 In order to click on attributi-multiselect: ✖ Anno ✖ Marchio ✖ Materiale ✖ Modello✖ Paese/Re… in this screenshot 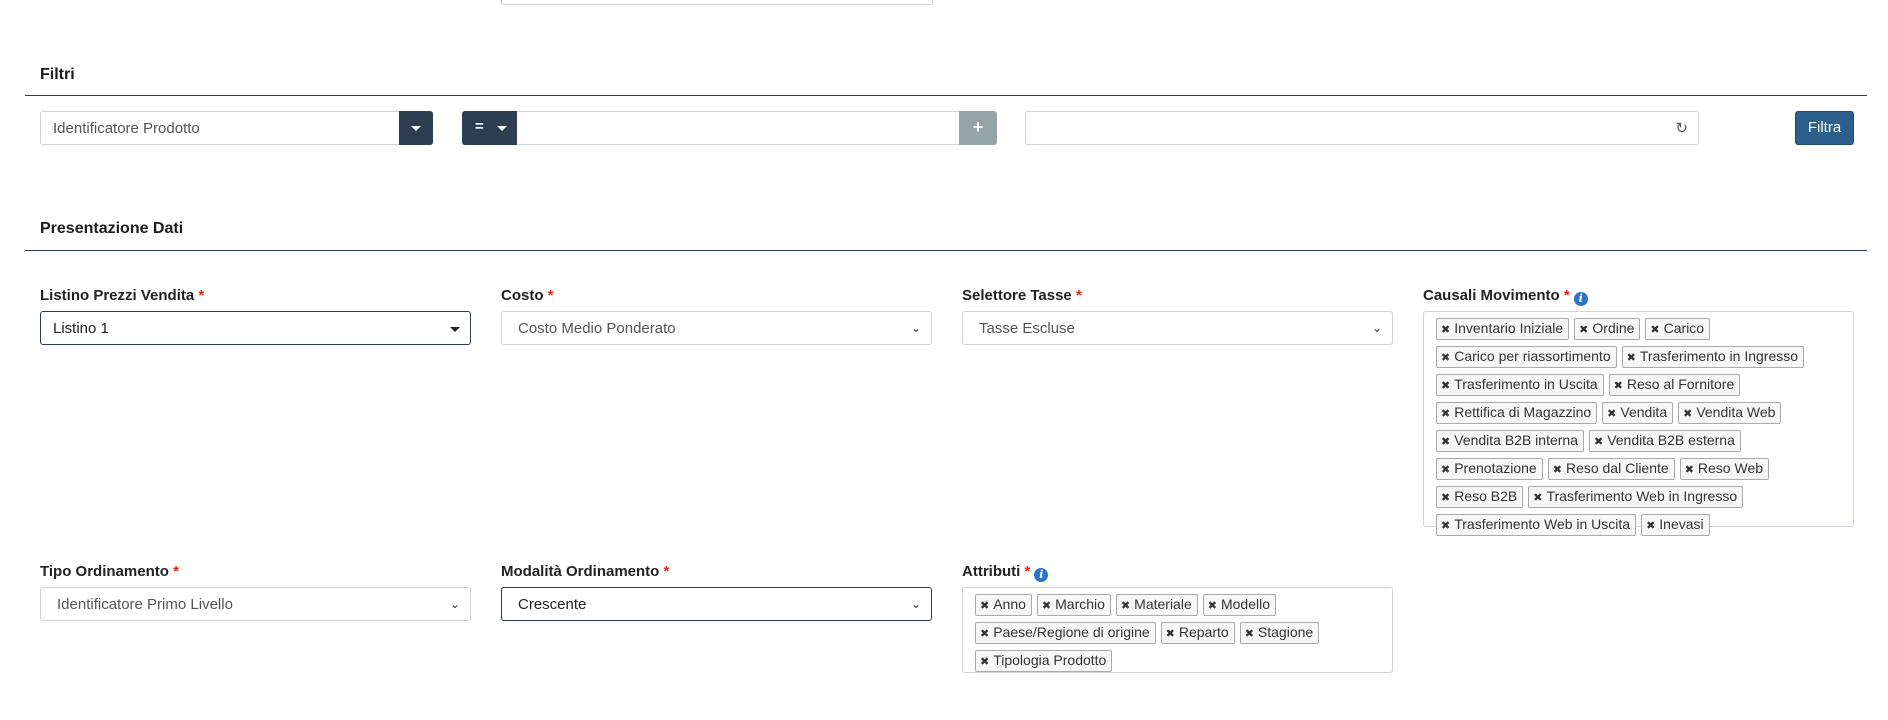, I will do `click(1177, 630)`.